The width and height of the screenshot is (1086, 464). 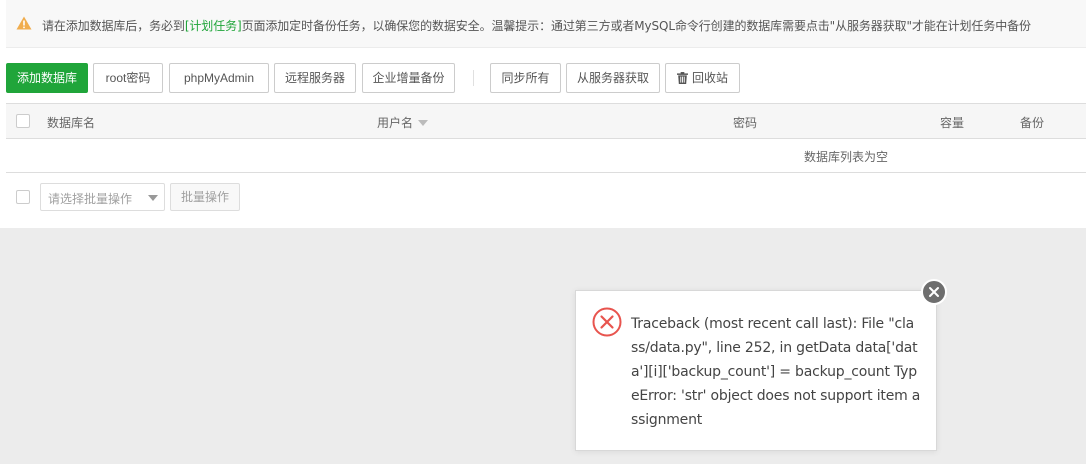 I want to click on empty-list-text: 数据库列表为空, so click(x=846, y=157).